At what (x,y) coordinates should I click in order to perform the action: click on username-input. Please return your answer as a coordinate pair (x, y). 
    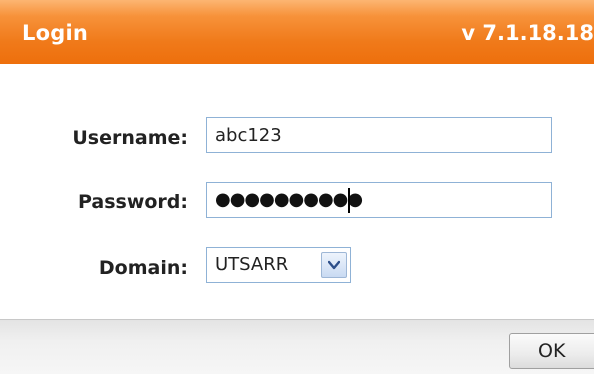
    Looking at the image, I should click on (379, 135).